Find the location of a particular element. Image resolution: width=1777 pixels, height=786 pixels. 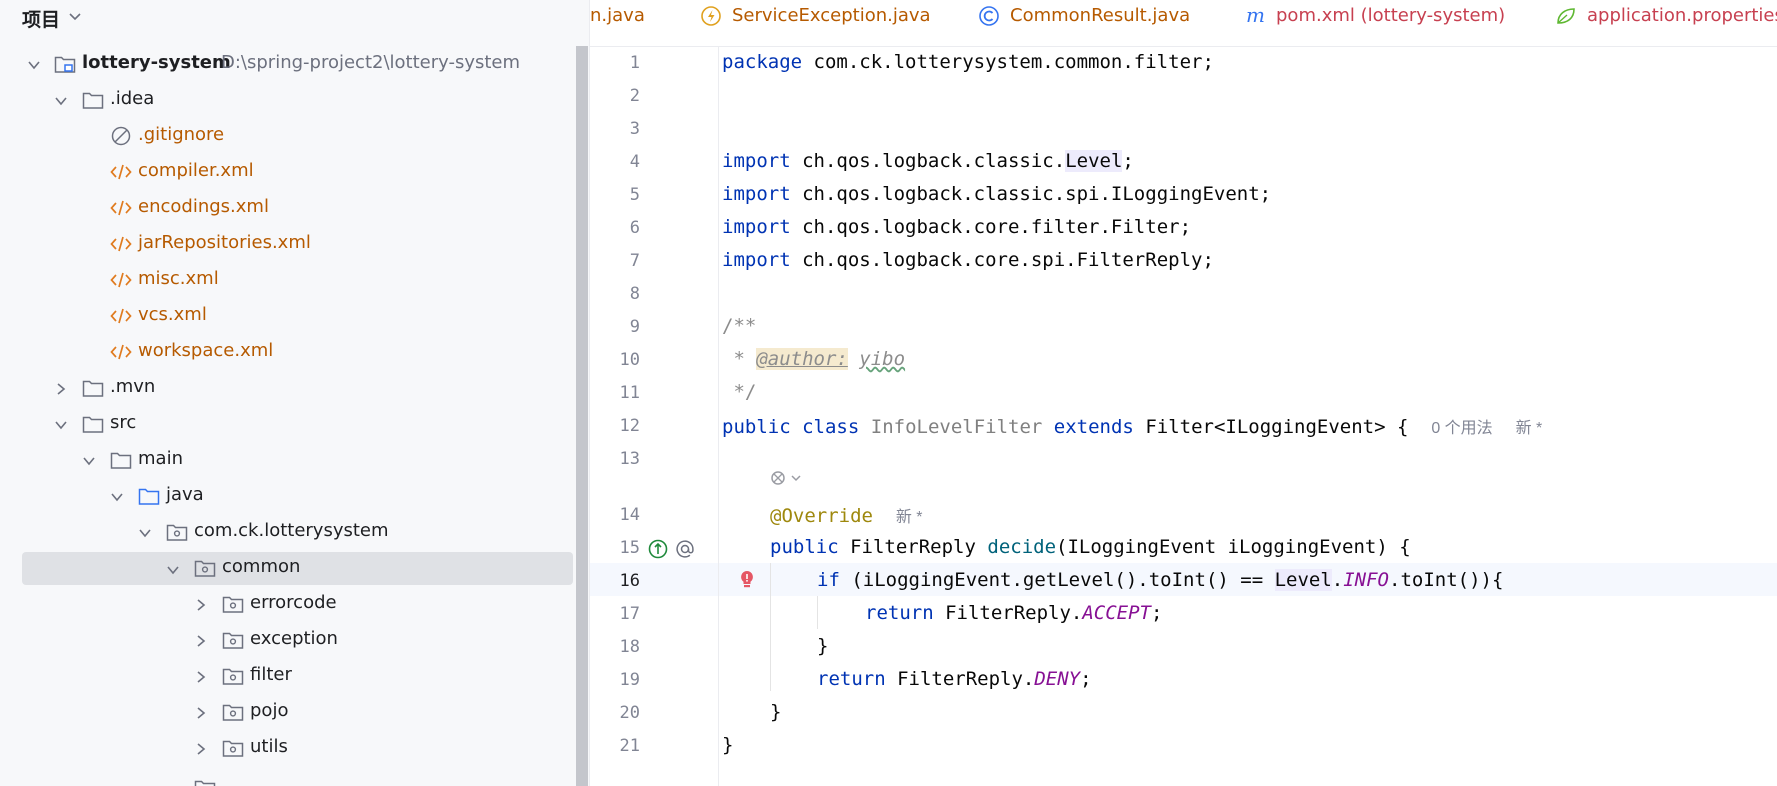

xml-file-icon is located at coordinates (121, 172).